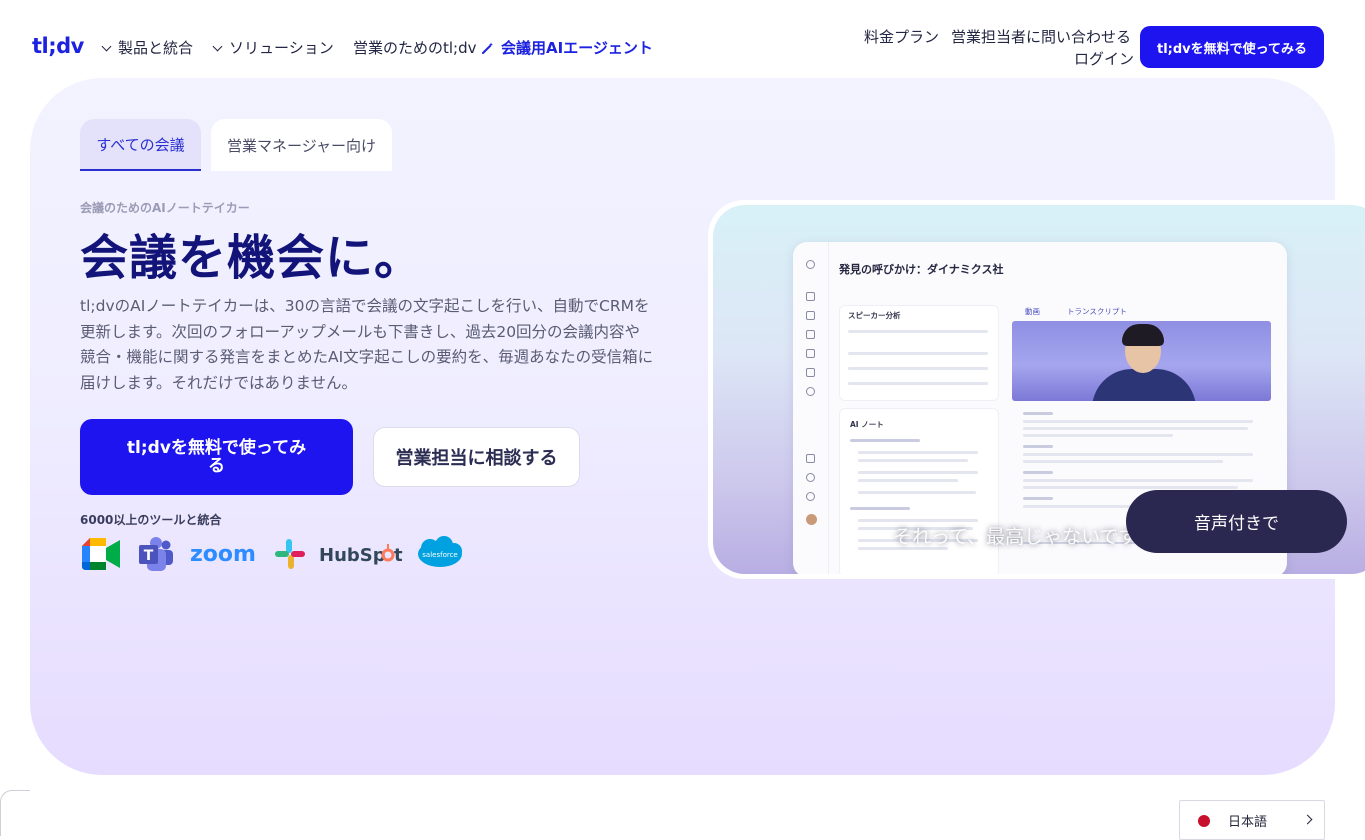  I want to click on nav-sales: 営業のためのtl;dv, so click(415, 47).